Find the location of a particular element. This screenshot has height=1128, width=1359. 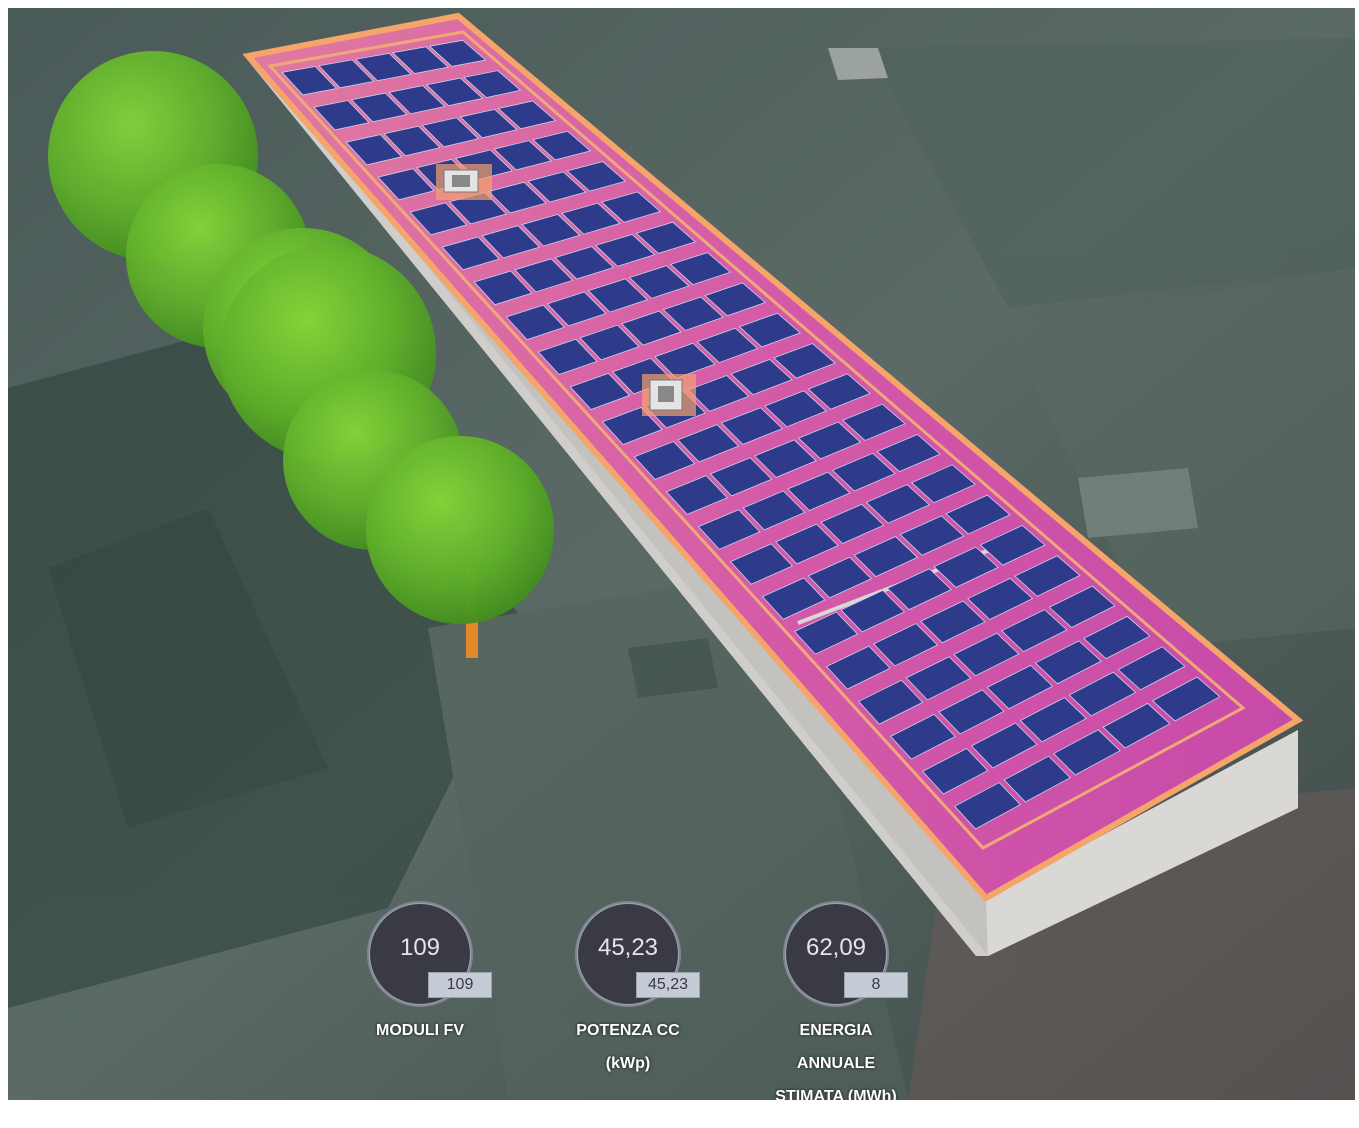

gauge-value: 109 is located at coordinates (420, 947).